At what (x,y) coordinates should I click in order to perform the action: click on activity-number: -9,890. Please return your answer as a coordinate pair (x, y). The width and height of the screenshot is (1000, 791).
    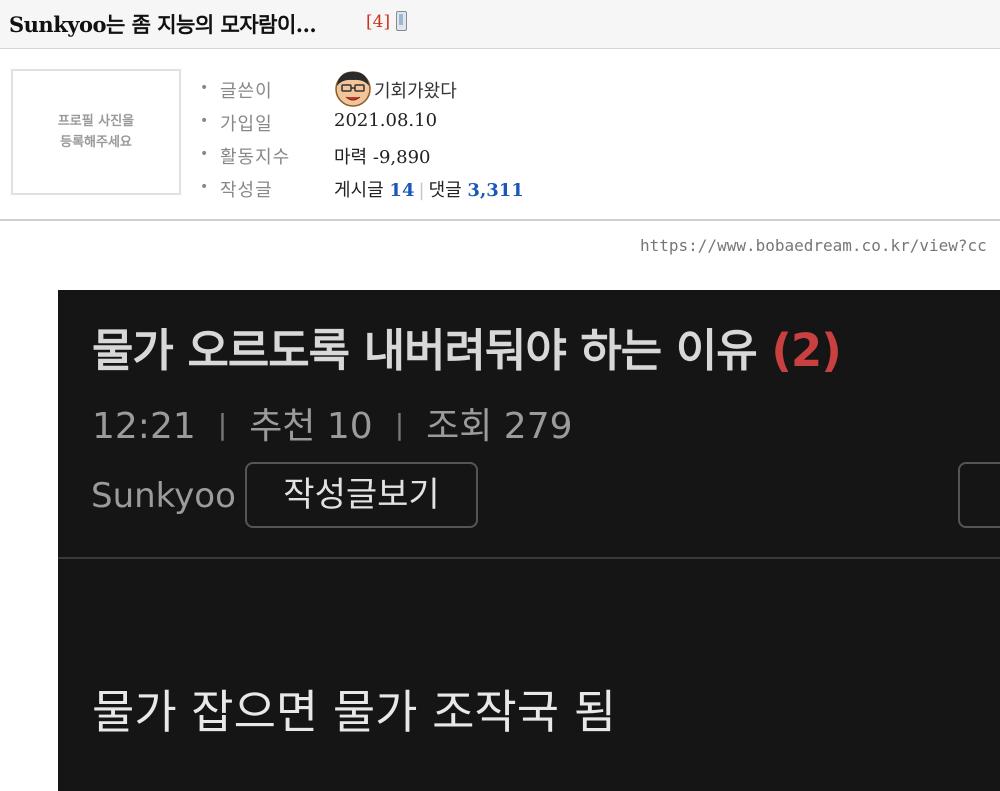
    Looking at the image, I should click on (401, 157).